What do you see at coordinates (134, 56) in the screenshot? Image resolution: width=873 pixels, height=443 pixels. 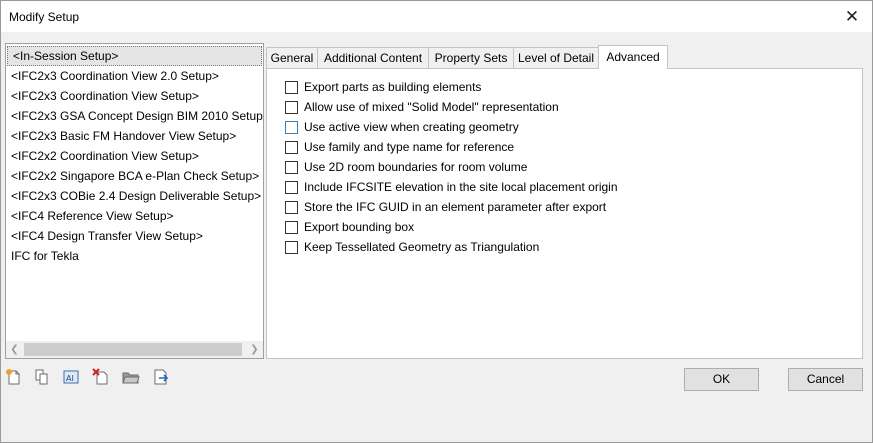 I see `setup-item: <In-Session Setup>` at bounding box center [134, 56].